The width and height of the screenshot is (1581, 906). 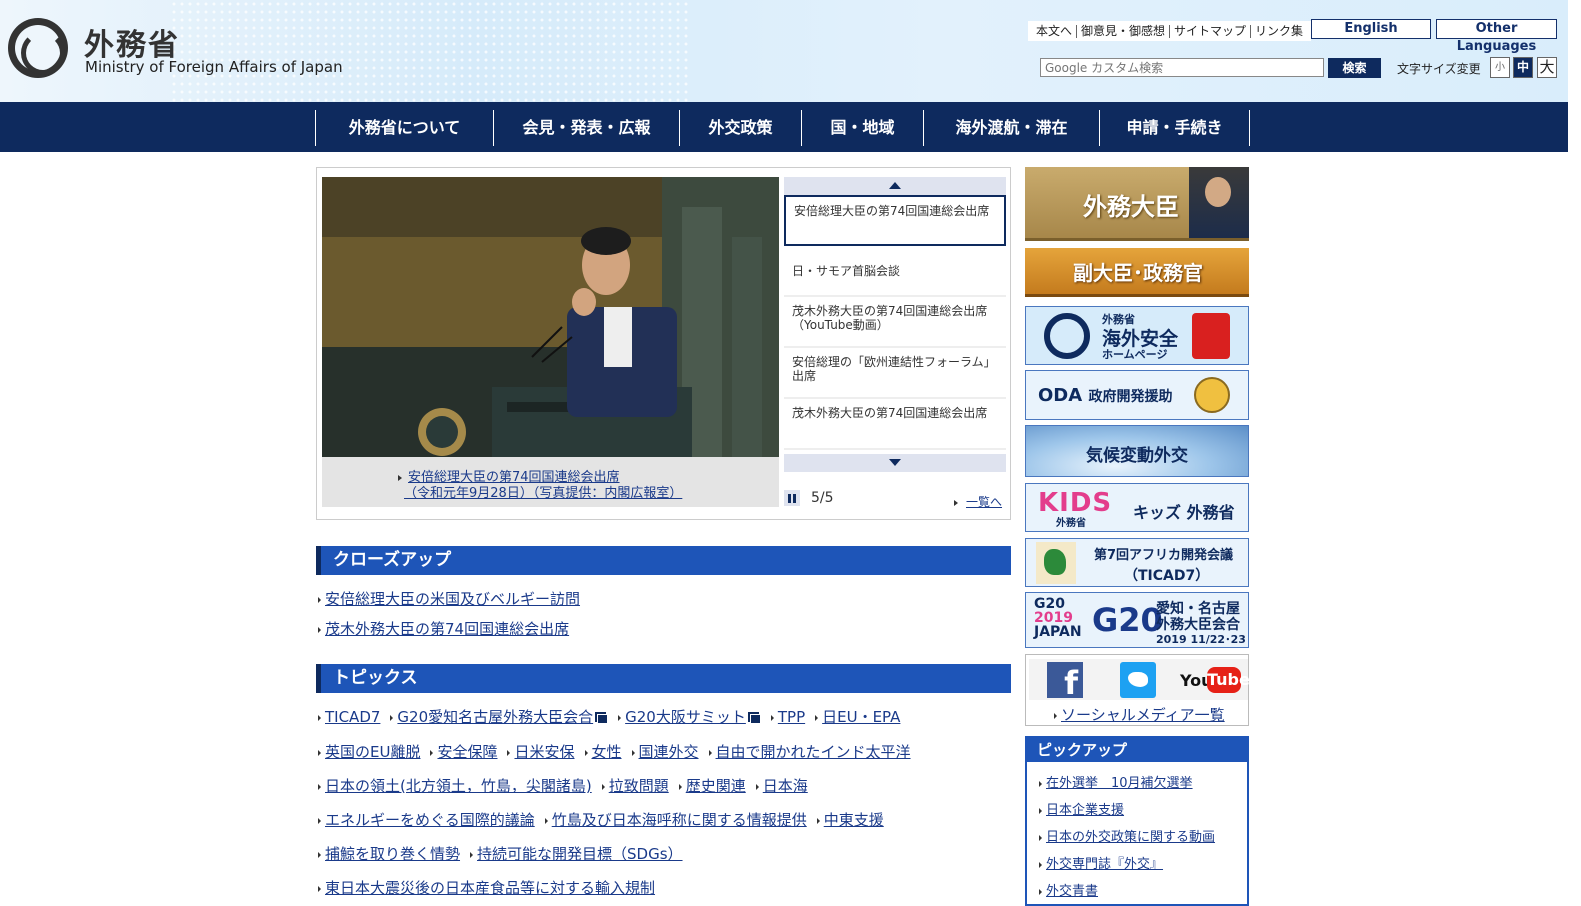 I want to click on topic-link: 中東支援, so click(x=854, y=820).